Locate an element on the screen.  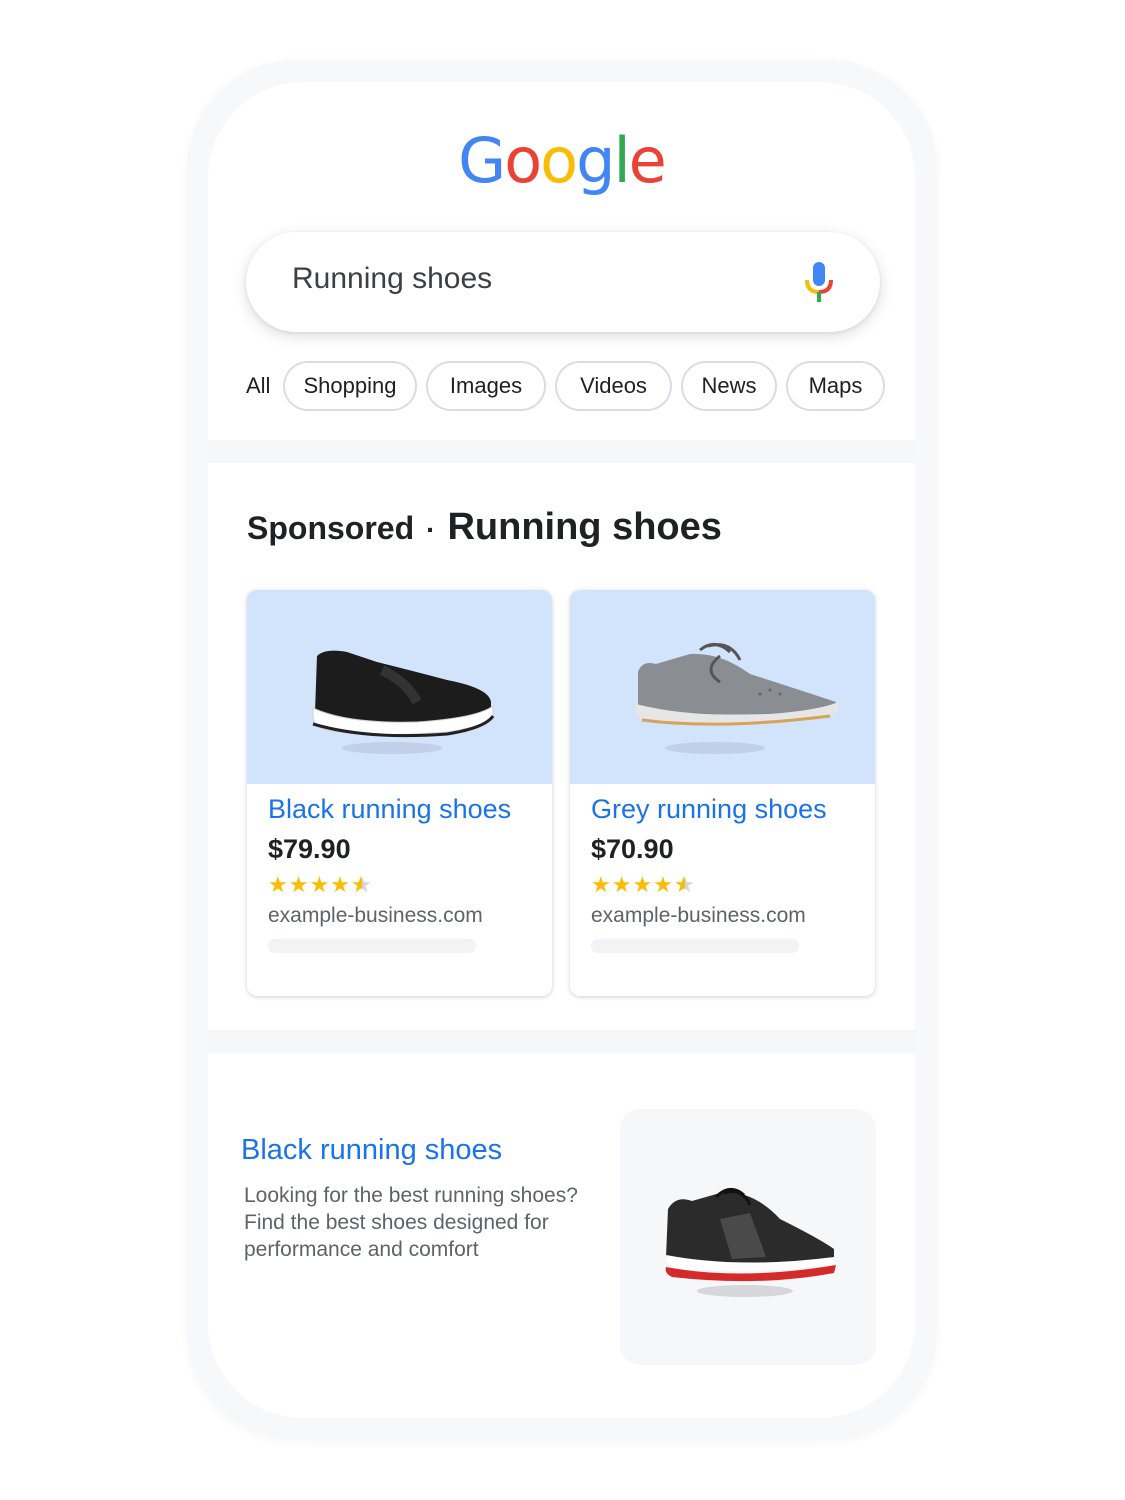
chip-news: News is located at coordinates (729, 386).